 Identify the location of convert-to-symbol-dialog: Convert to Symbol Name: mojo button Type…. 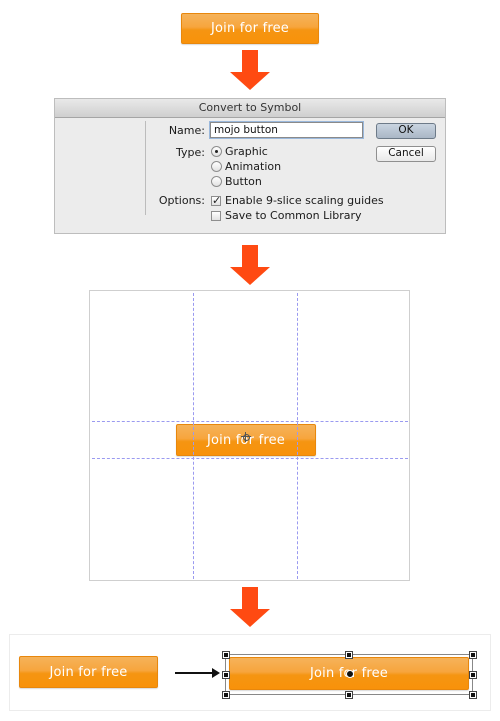
(250, 166).